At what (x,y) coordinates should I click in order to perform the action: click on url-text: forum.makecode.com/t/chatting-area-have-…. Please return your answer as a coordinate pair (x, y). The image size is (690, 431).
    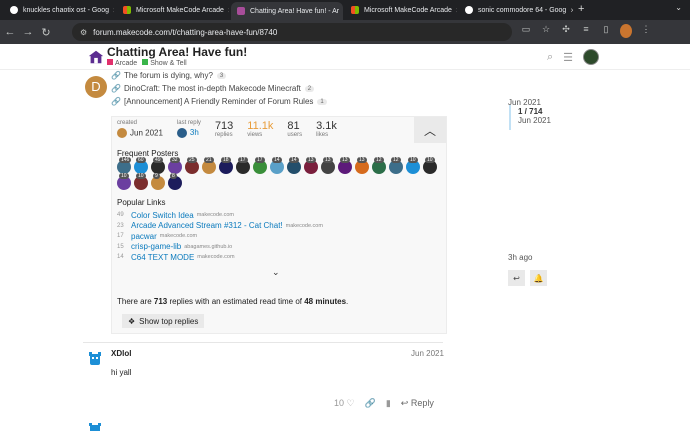
    Looking at the image, I should click on (185, 32).